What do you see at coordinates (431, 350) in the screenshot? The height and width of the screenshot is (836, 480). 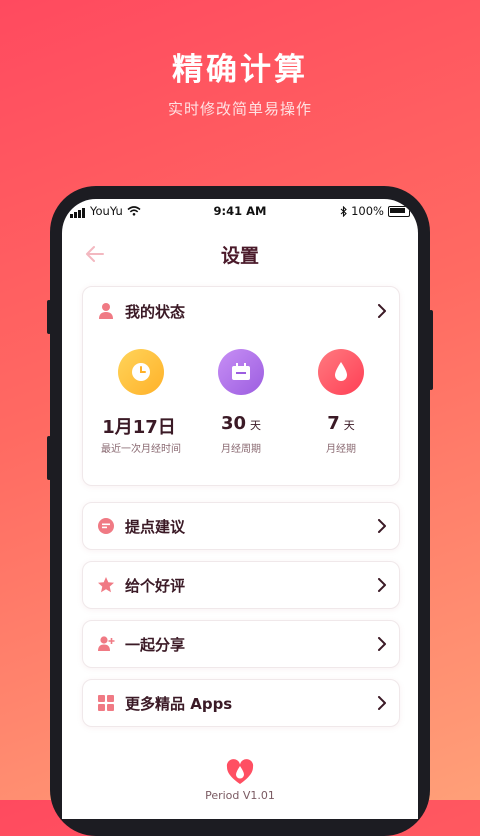 I see `phone-power-button` at bounding box center [431, 350].